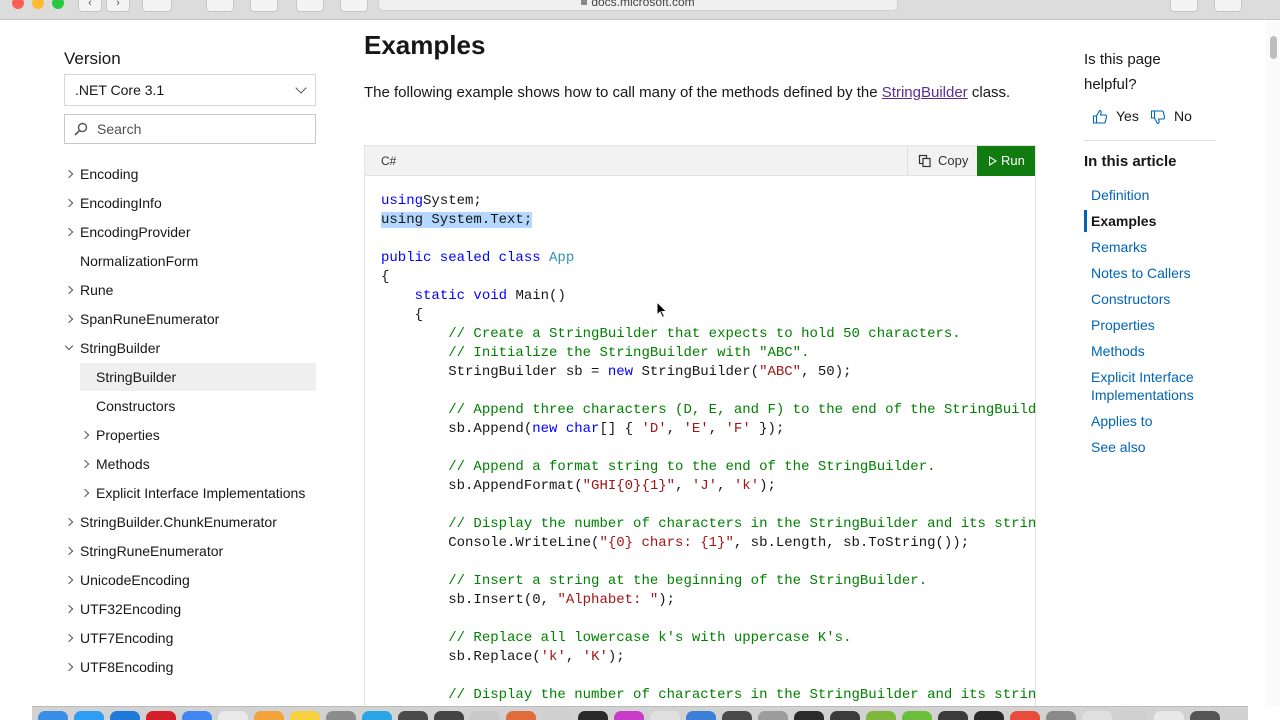  What do you see at coordinates (198, 435) in the screenshot?
I see `tree-item: Properties` at bounding box center [198, 435].